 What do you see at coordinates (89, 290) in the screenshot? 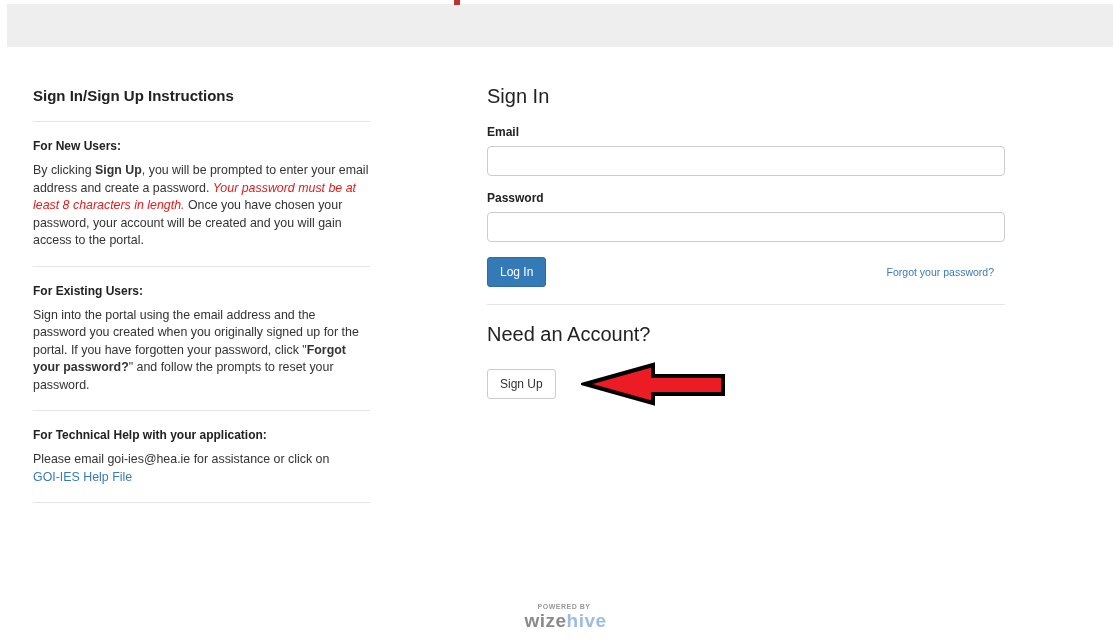
I see `section-heading: For Existing Users:` at bounding box center [89, 290].